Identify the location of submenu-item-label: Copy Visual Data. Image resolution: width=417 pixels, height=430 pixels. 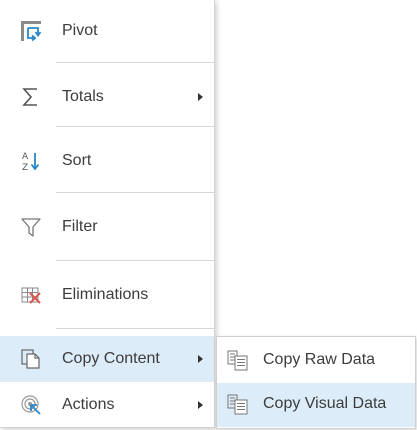
(325, 403).